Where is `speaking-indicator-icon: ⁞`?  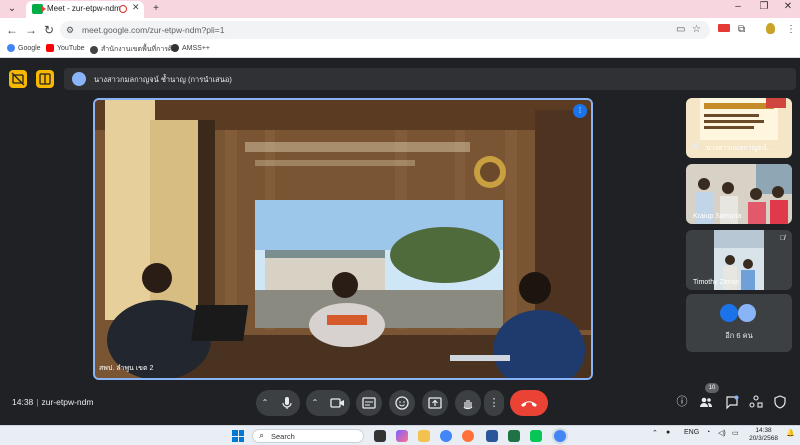
speaking-indicator-icon: ⁞ is located at coordinates (580, 111).